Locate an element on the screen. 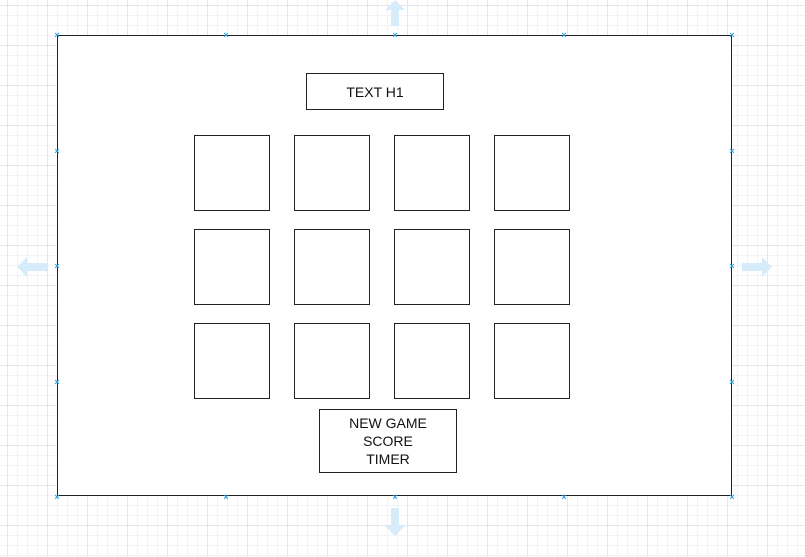 This screenshot has height=557, width=805. controls-box: NEW GAME SCORE TIMER is located at coordinates (388, 441).